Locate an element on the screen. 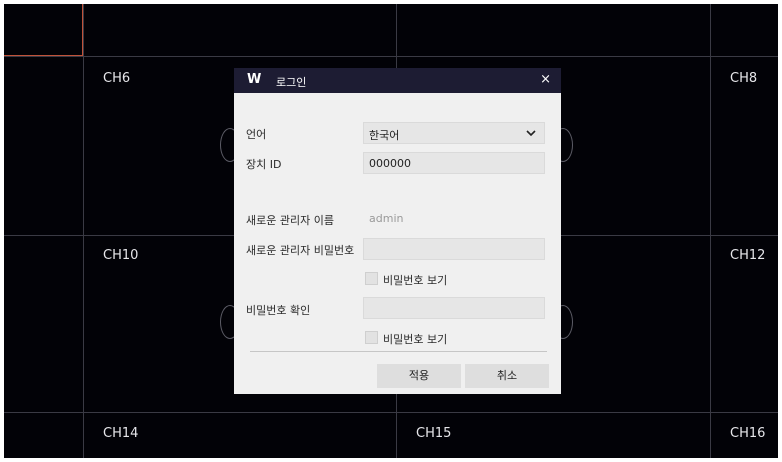 This screenshot has width=782, height=462. channel-label-ch15: CH15 is located at coordinates (433, 433).